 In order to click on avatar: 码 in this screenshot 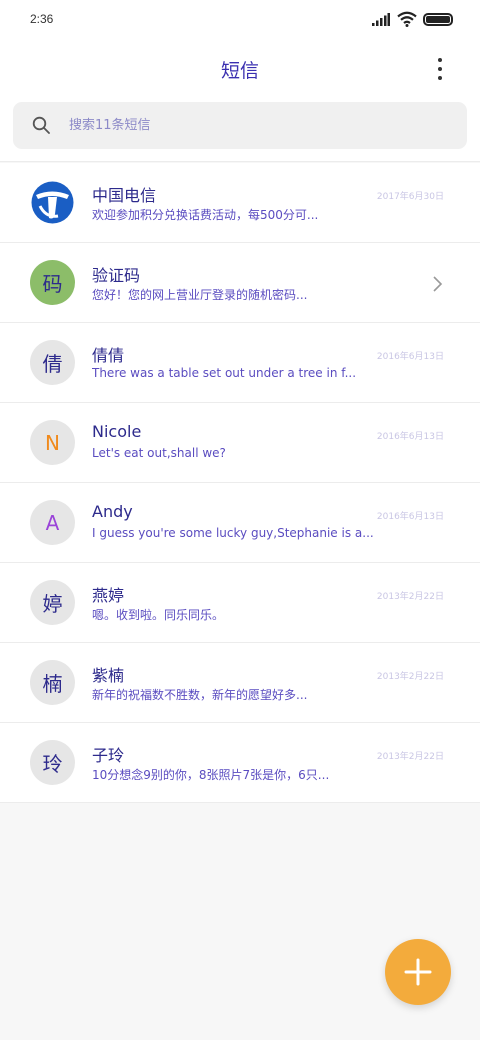, I will do `click(52, 282)`.